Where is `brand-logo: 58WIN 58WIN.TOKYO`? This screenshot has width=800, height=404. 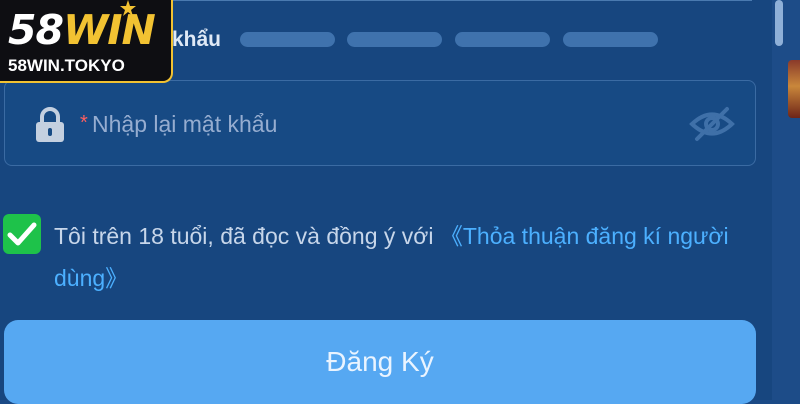 brand-logo: 58WIN 58WIN.TOKYO is located at coordinates (86, 41).